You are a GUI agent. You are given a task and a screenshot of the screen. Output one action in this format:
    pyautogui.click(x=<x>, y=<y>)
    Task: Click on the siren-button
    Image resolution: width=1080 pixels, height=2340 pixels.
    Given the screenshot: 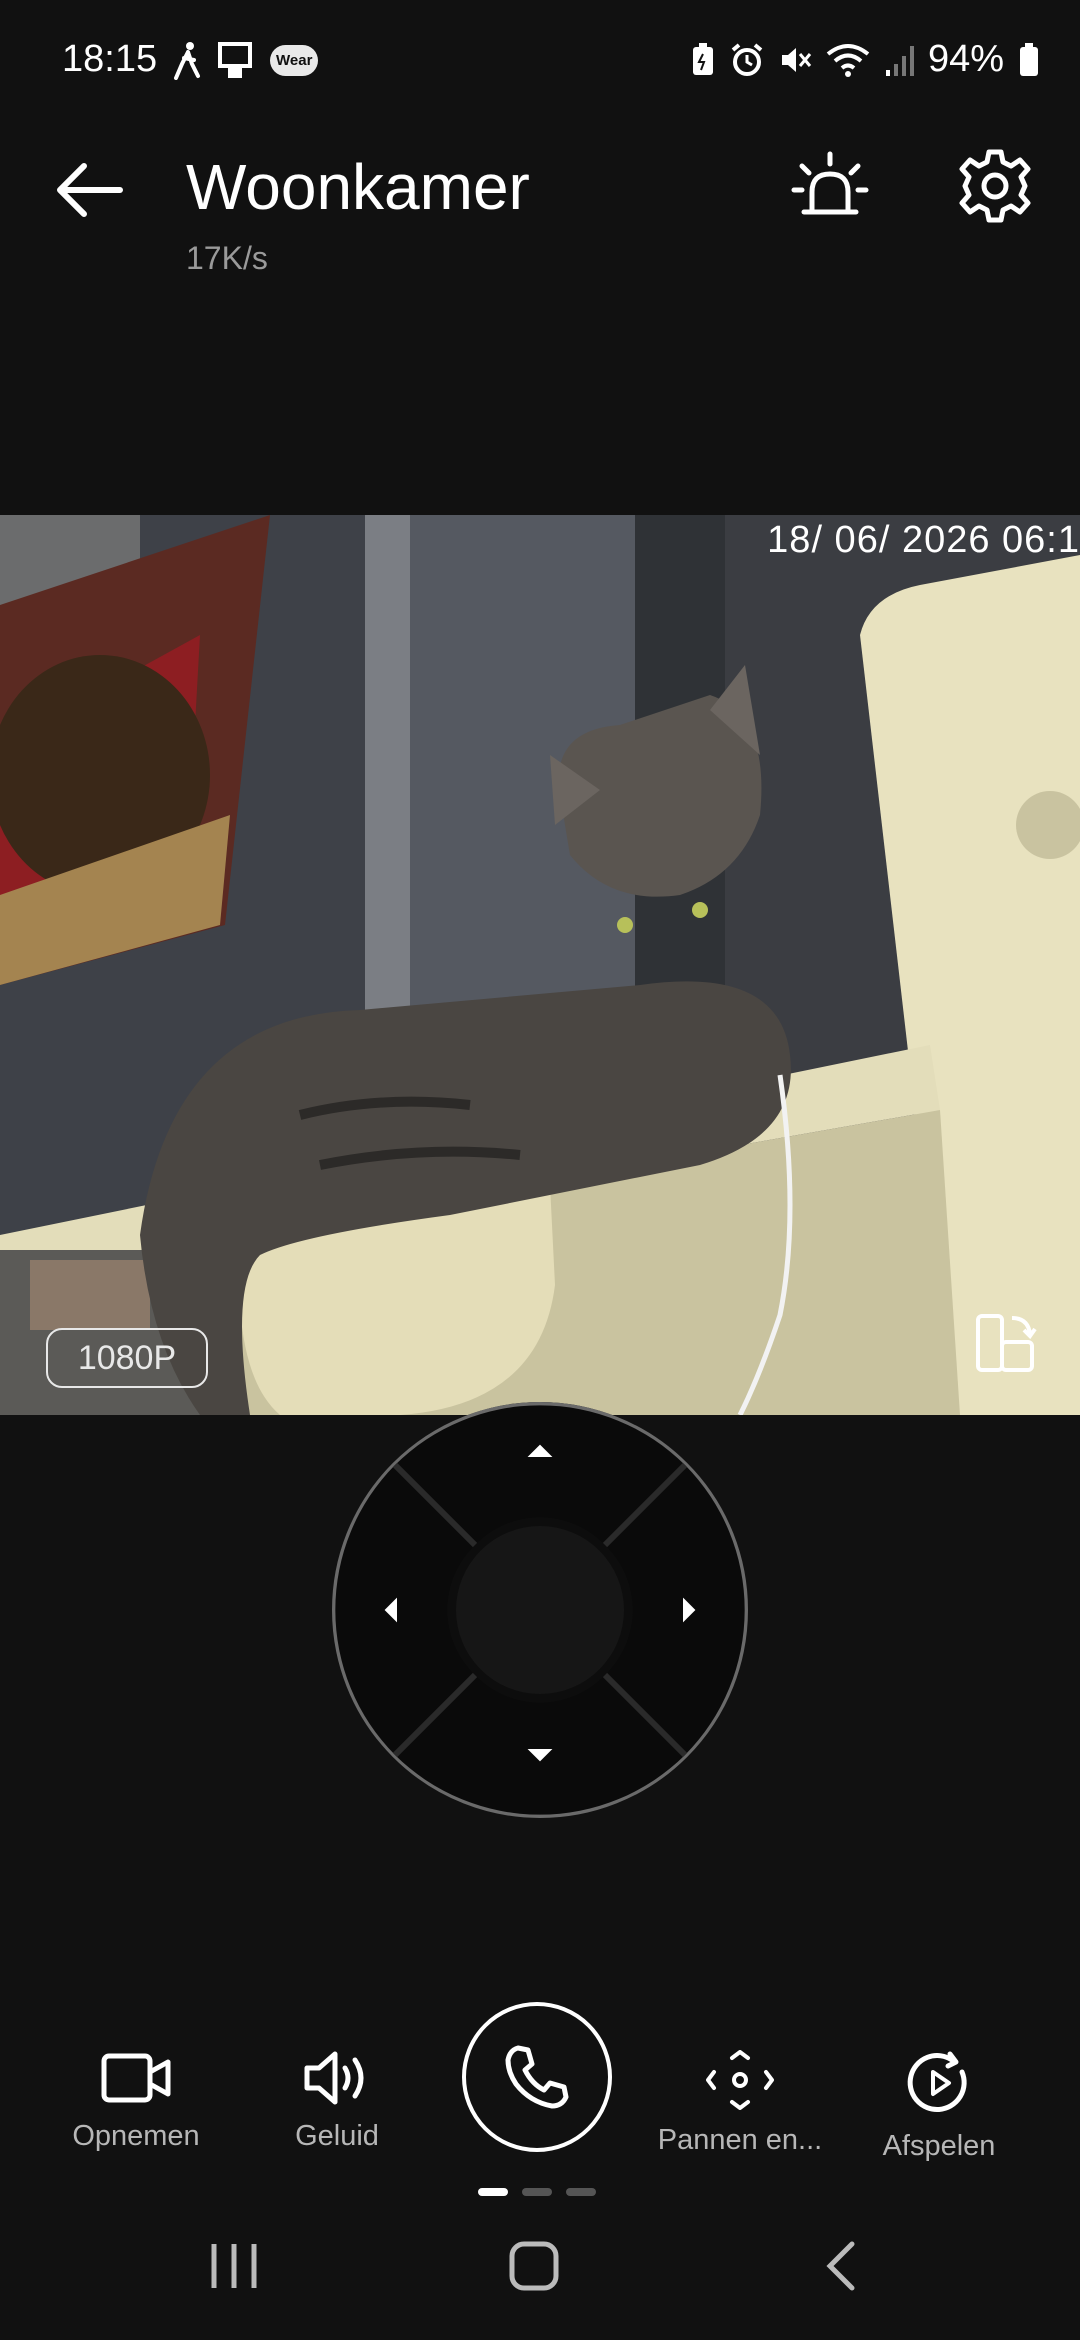 What is the action you would take?
    pyautogui.click(x=830, y=188)
    